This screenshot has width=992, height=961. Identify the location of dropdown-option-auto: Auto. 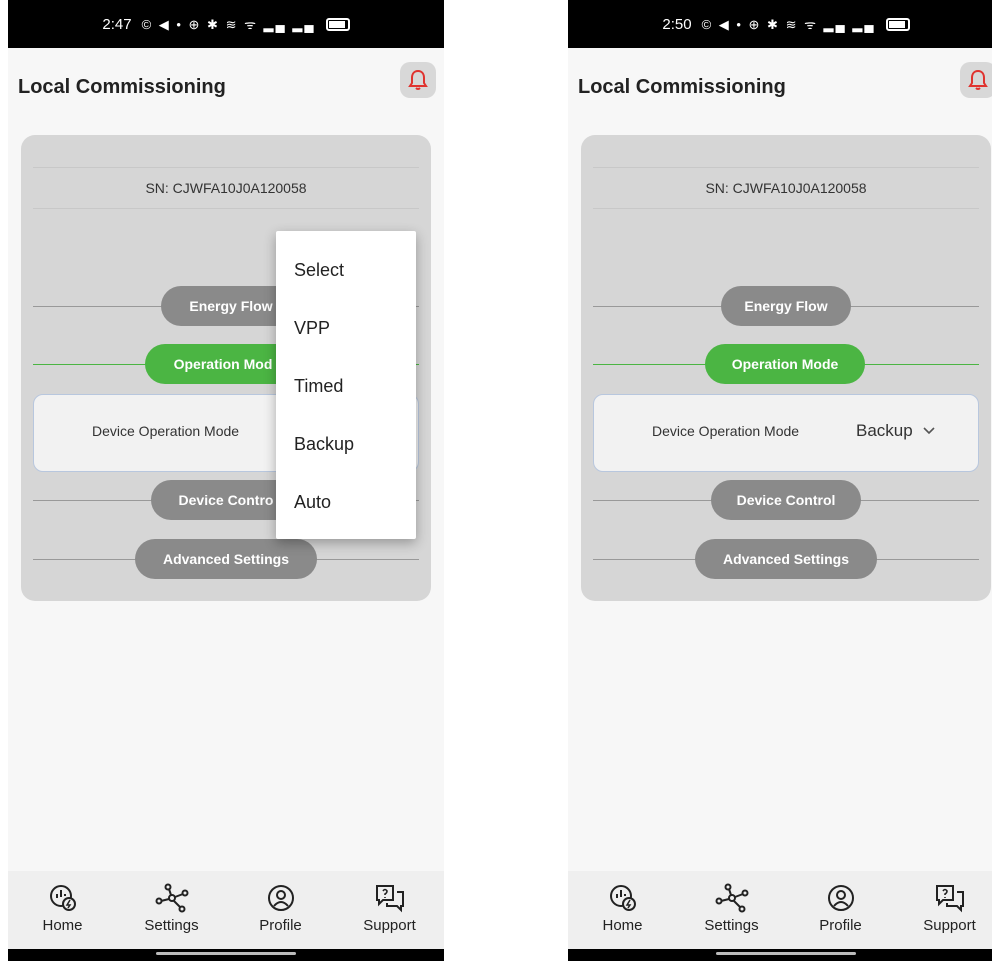
(346, 502).